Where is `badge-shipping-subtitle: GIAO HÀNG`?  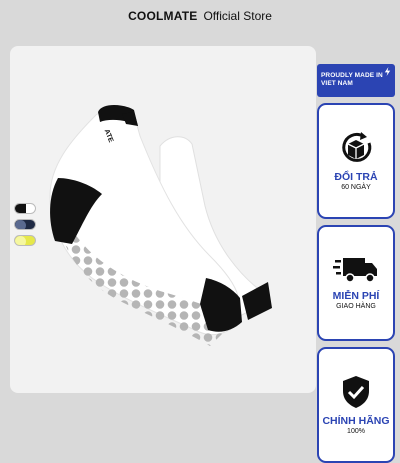
badge-shipping-subtitle: GIAO HÀNG is located at coordinates (356, 306).